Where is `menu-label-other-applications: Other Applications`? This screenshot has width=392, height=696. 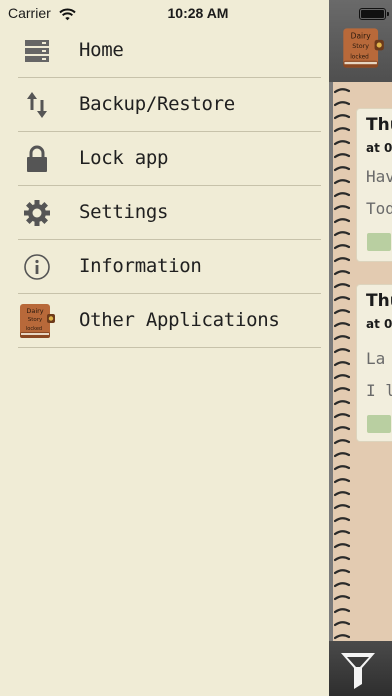
menu-label-other-applications: Other Applications is located at coordinates (179, 320).